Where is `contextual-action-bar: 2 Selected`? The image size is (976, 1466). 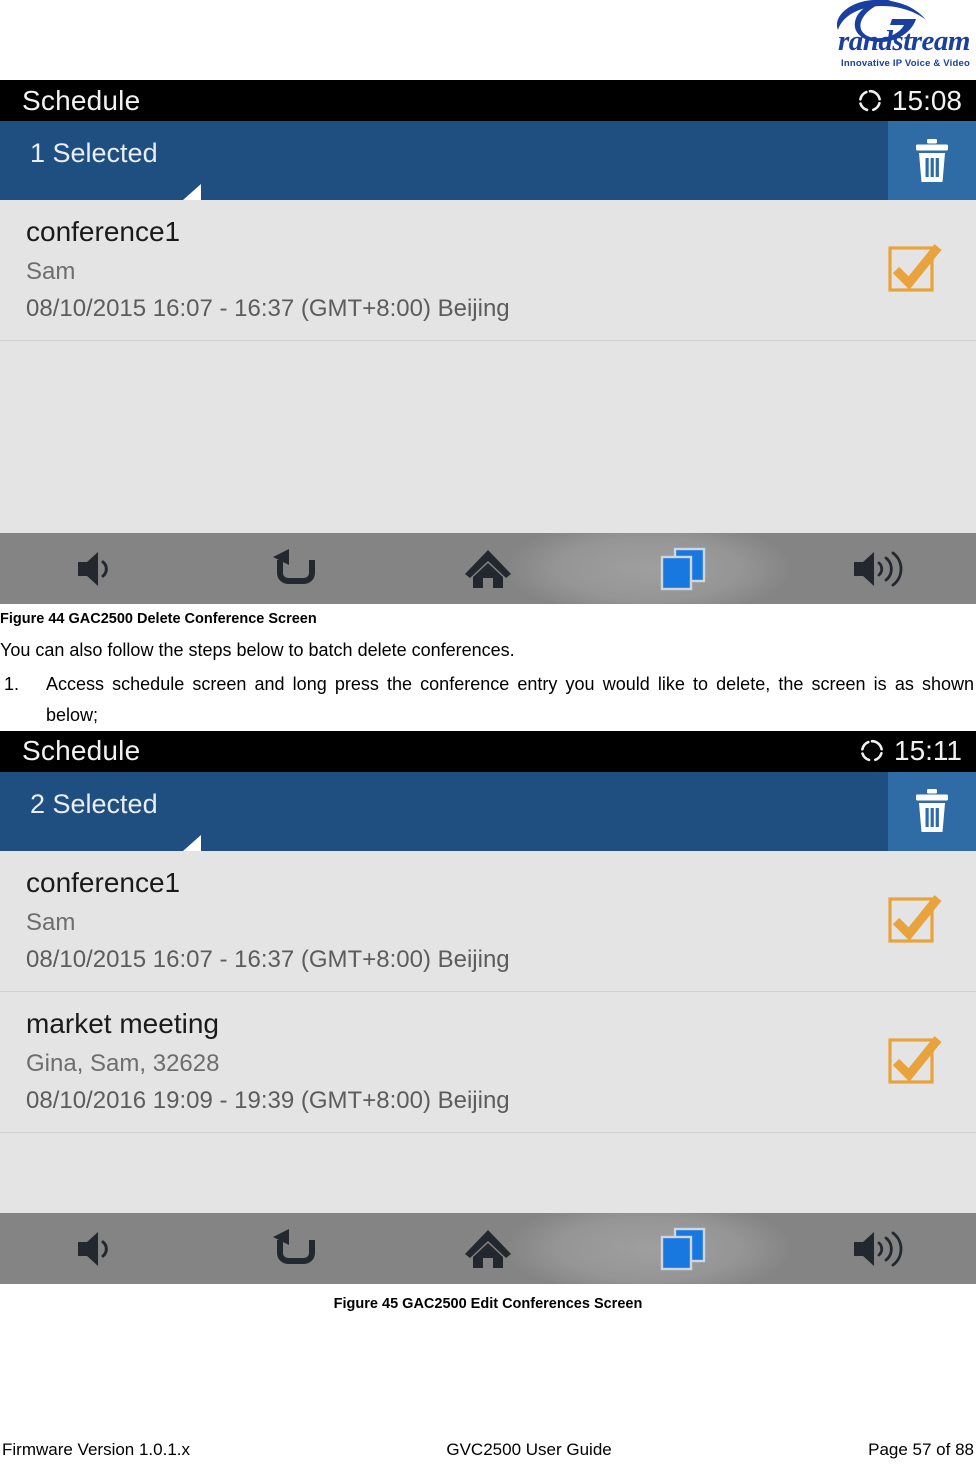 contextual-action-bar: 2 Selected is located at coordinates (488, 811).